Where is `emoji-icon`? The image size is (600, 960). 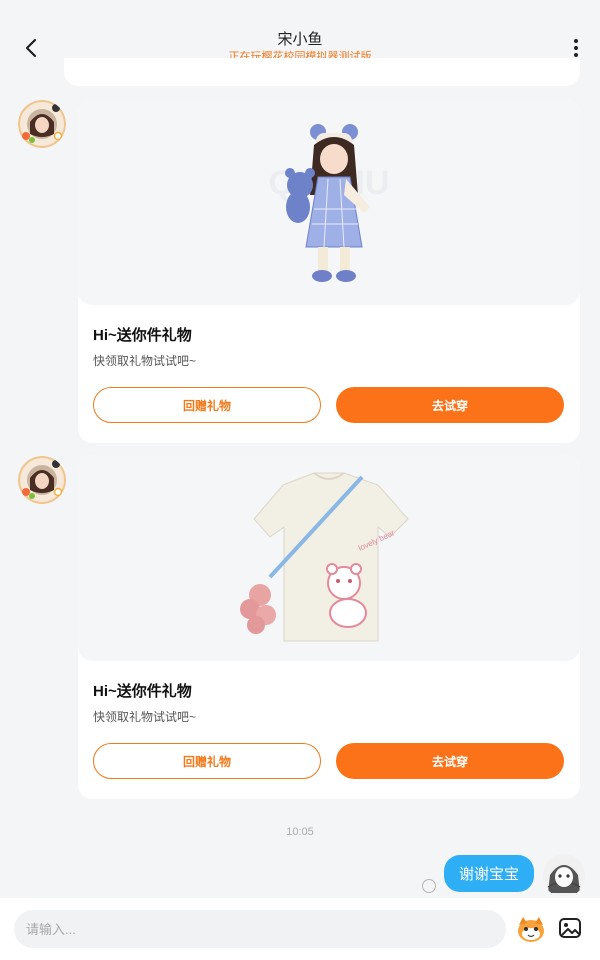 emoji-icon is located at coordinates (531, 929).